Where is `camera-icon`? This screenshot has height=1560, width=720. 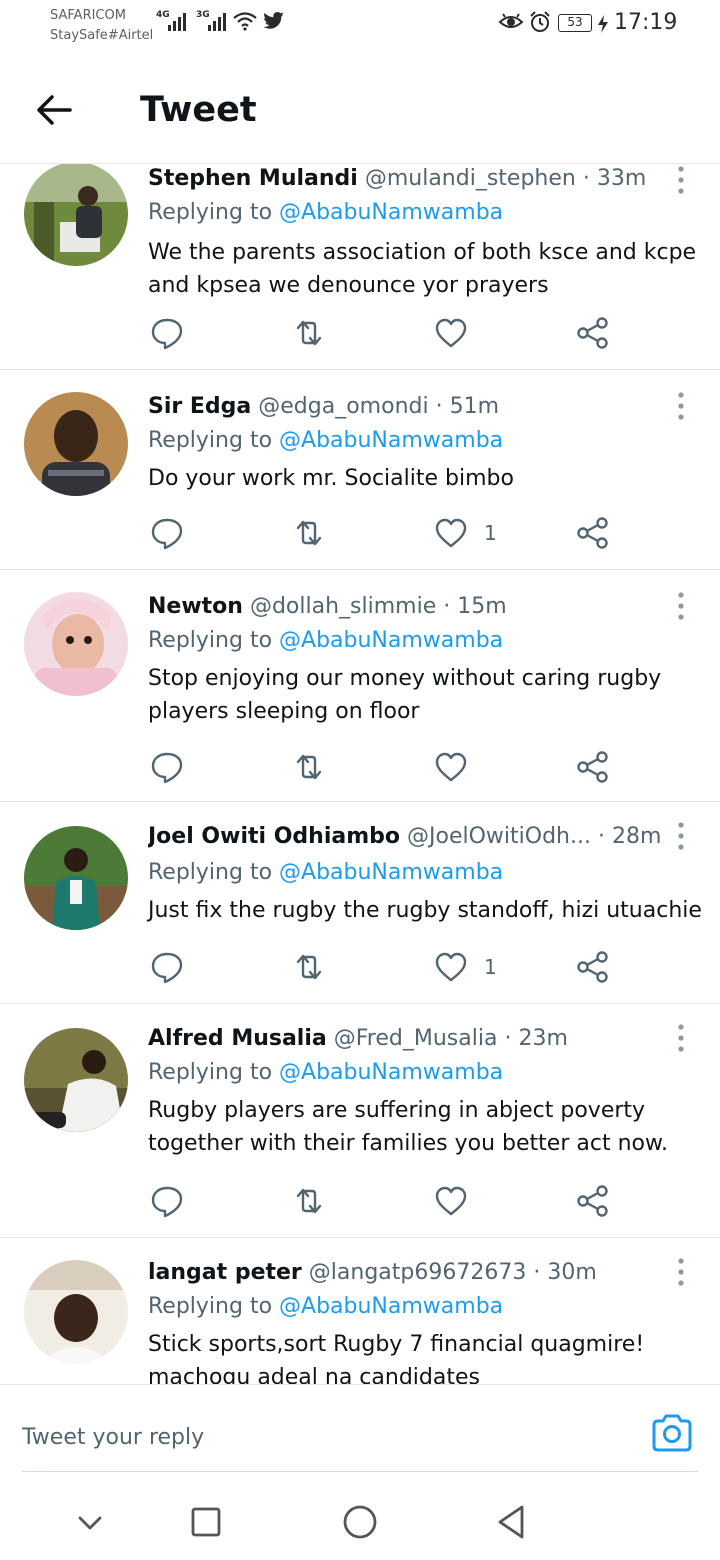
camera-icon is located at coordinates (672, 1433).